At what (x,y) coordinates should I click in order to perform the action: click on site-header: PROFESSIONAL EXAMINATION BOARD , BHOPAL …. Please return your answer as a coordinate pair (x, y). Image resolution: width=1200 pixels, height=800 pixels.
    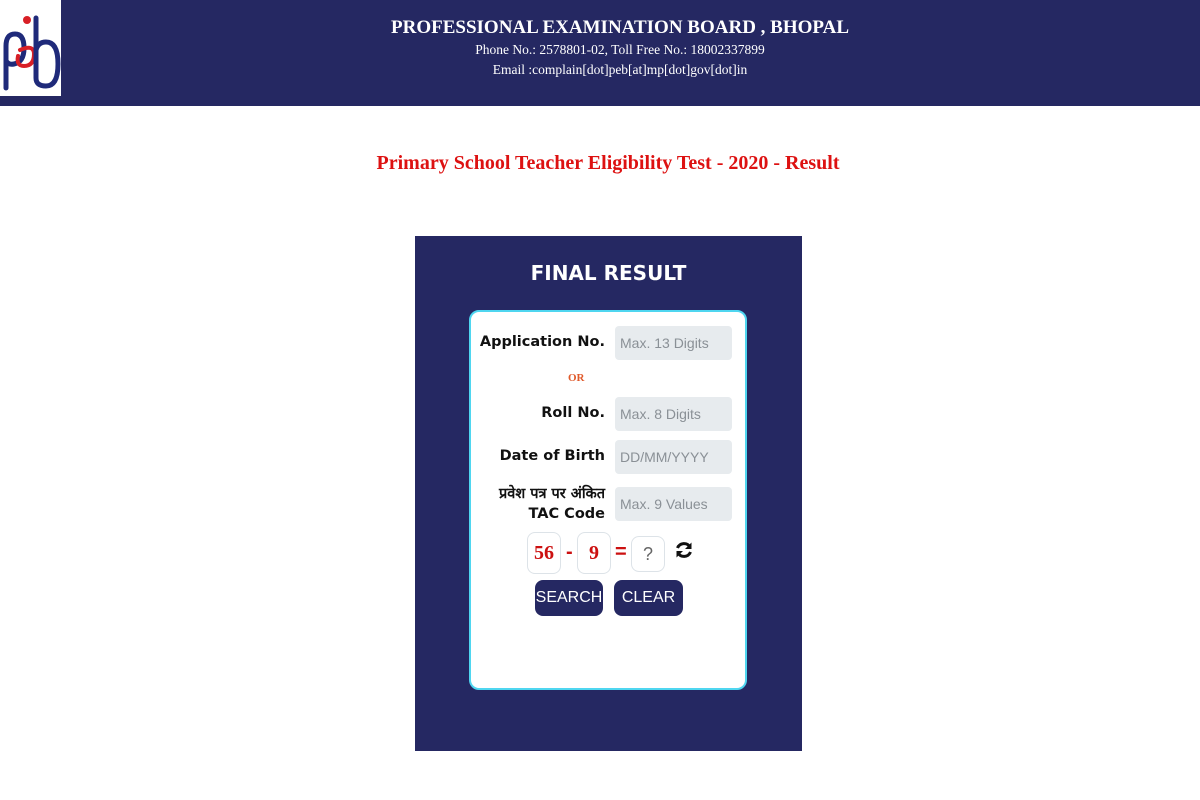
    Looking at the image, I should click on (600, 53).